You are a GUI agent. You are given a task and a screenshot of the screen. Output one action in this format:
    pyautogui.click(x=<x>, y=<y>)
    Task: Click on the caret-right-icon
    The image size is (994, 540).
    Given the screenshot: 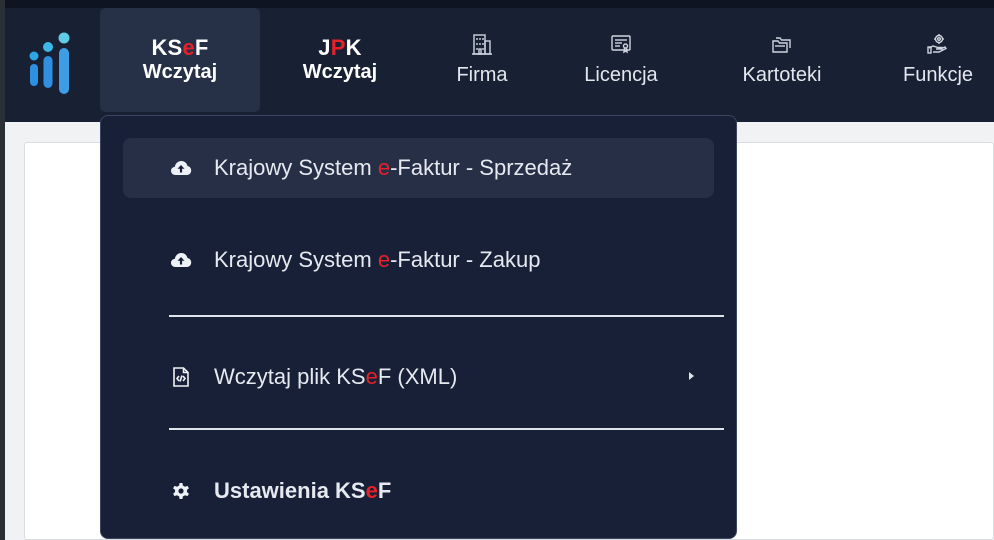 What is the action you would take?
    pyautogui.click(x=691, y=376)
    